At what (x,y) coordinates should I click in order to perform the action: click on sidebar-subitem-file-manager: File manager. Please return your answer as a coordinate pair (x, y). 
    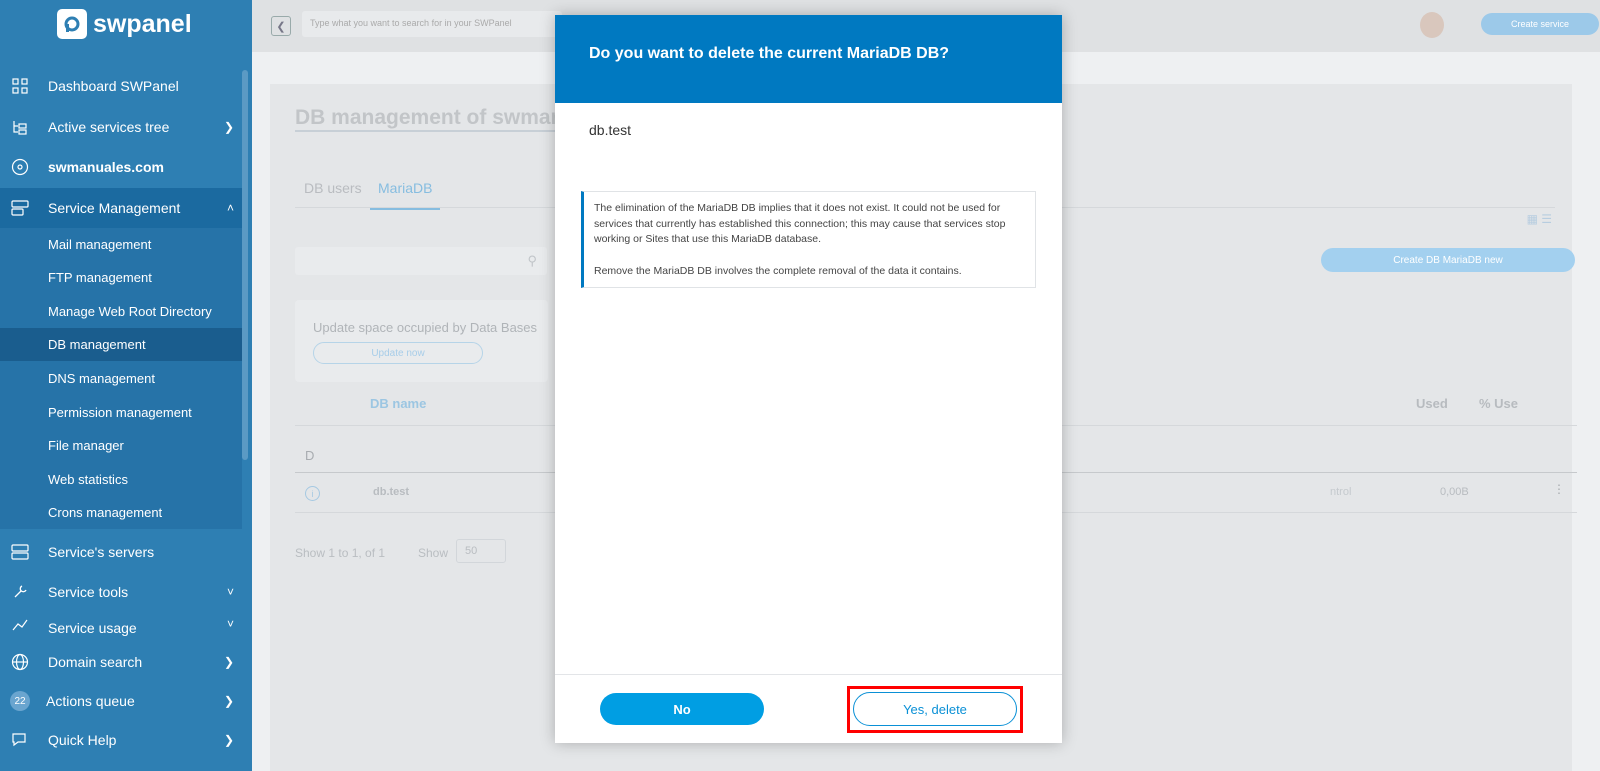
    Looking at the image, I should click on (121, 445).